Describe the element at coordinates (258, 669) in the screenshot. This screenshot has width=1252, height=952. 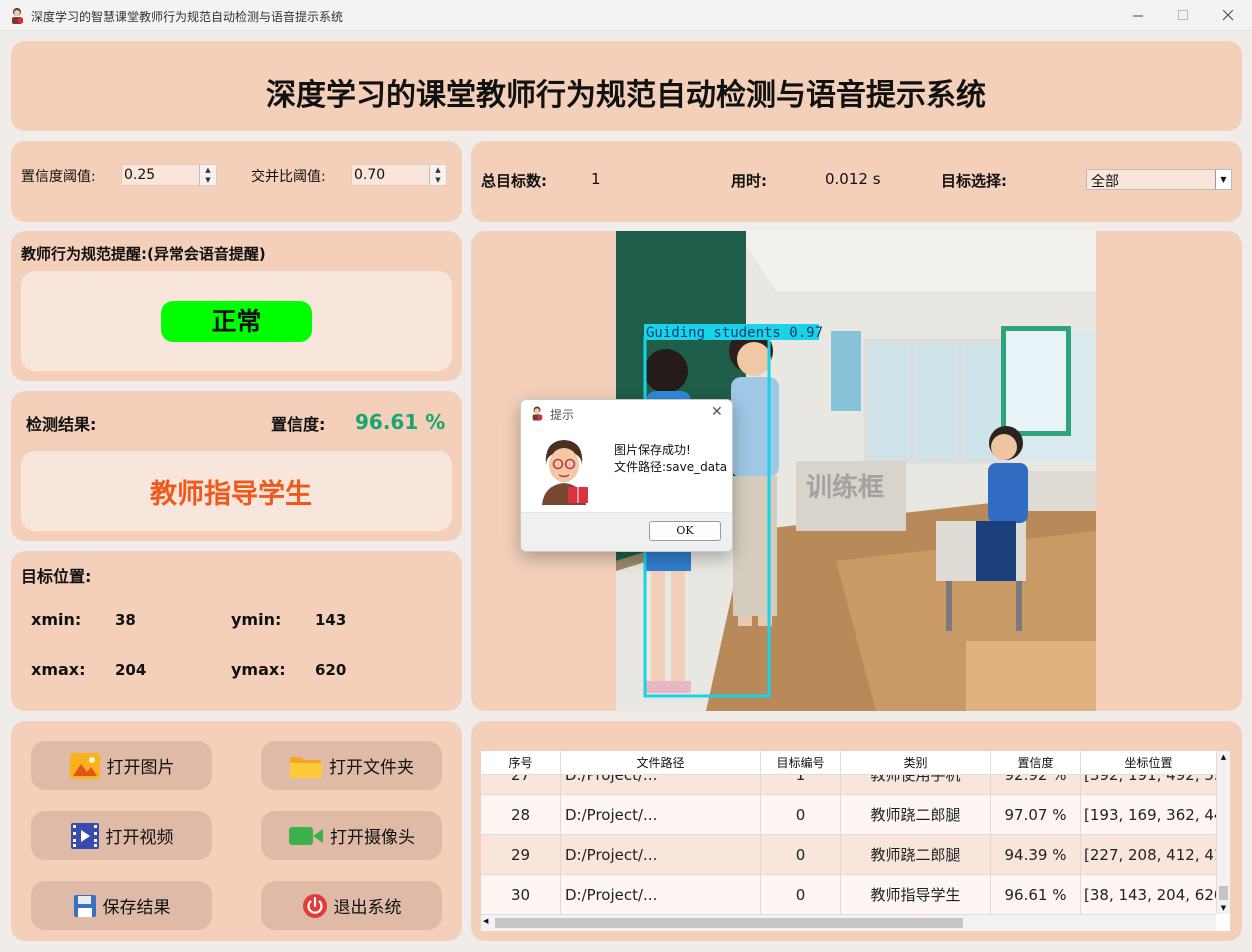
I see `ymax-label: ymax:` at that location.